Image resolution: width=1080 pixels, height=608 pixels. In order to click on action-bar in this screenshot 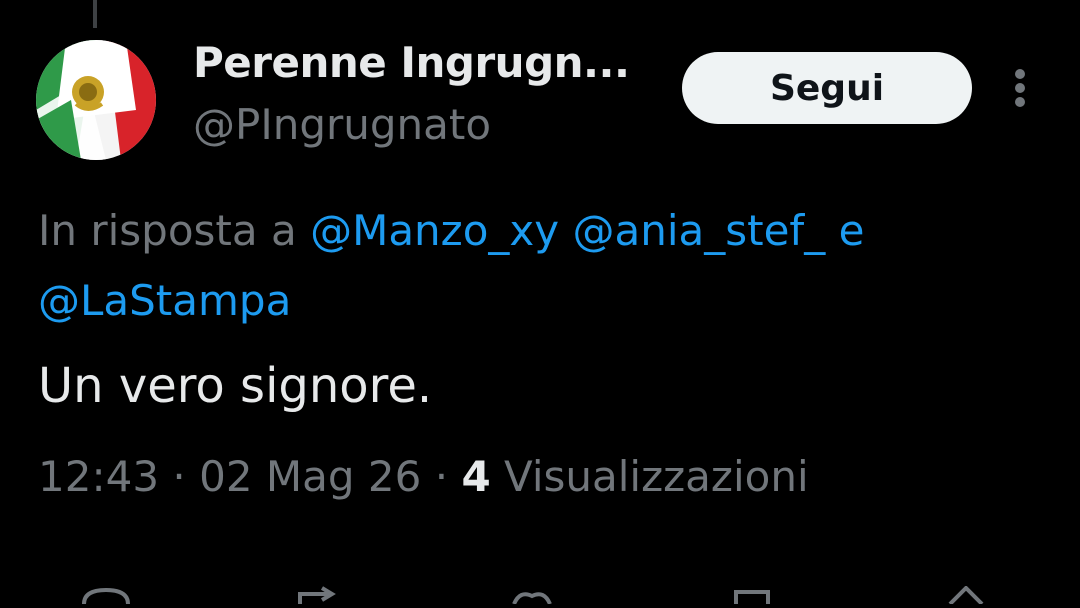, I will do `click(540, 595)`.